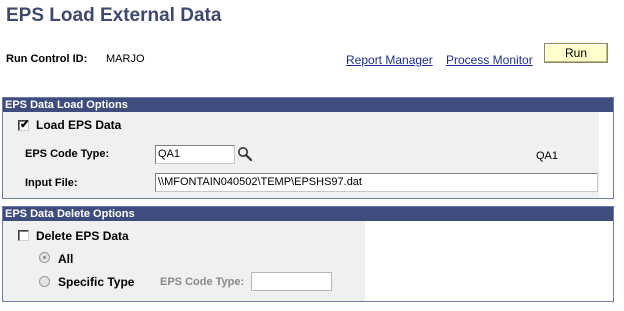 This screenshot has height=311, width=624. I want to click on page-title: EPS Load External Data, so click(114, 15).